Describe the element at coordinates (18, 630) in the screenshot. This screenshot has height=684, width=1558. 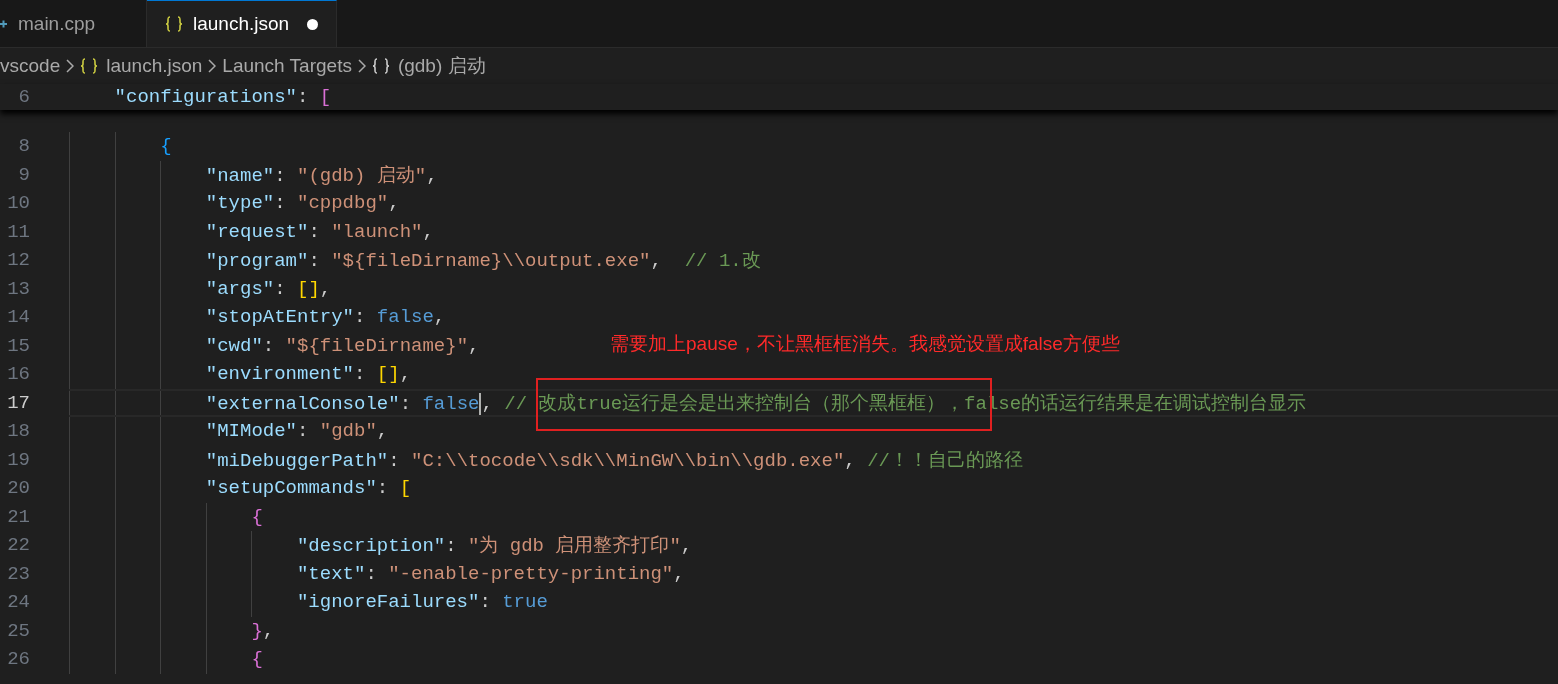
I see `line-number: 25` at that location.